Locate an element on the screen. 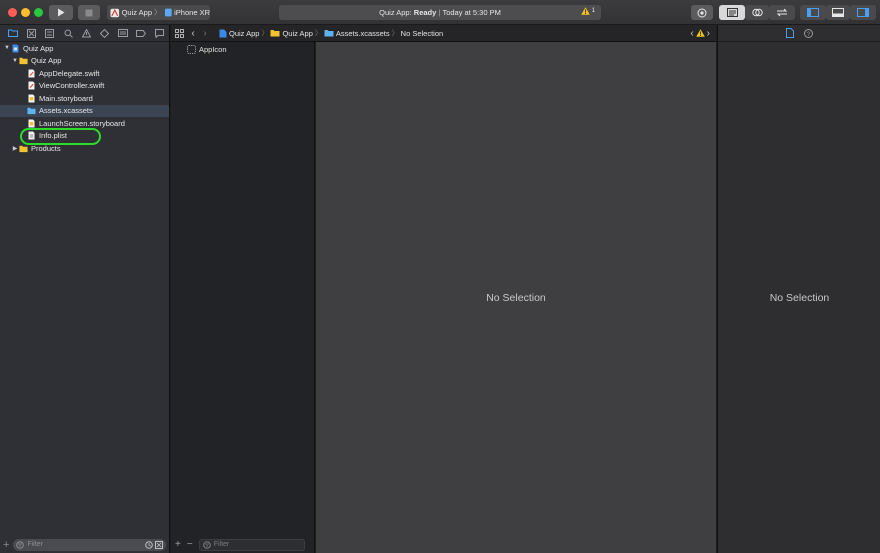  asset-catalog-folder-icon is located at coordinates (31, 111).